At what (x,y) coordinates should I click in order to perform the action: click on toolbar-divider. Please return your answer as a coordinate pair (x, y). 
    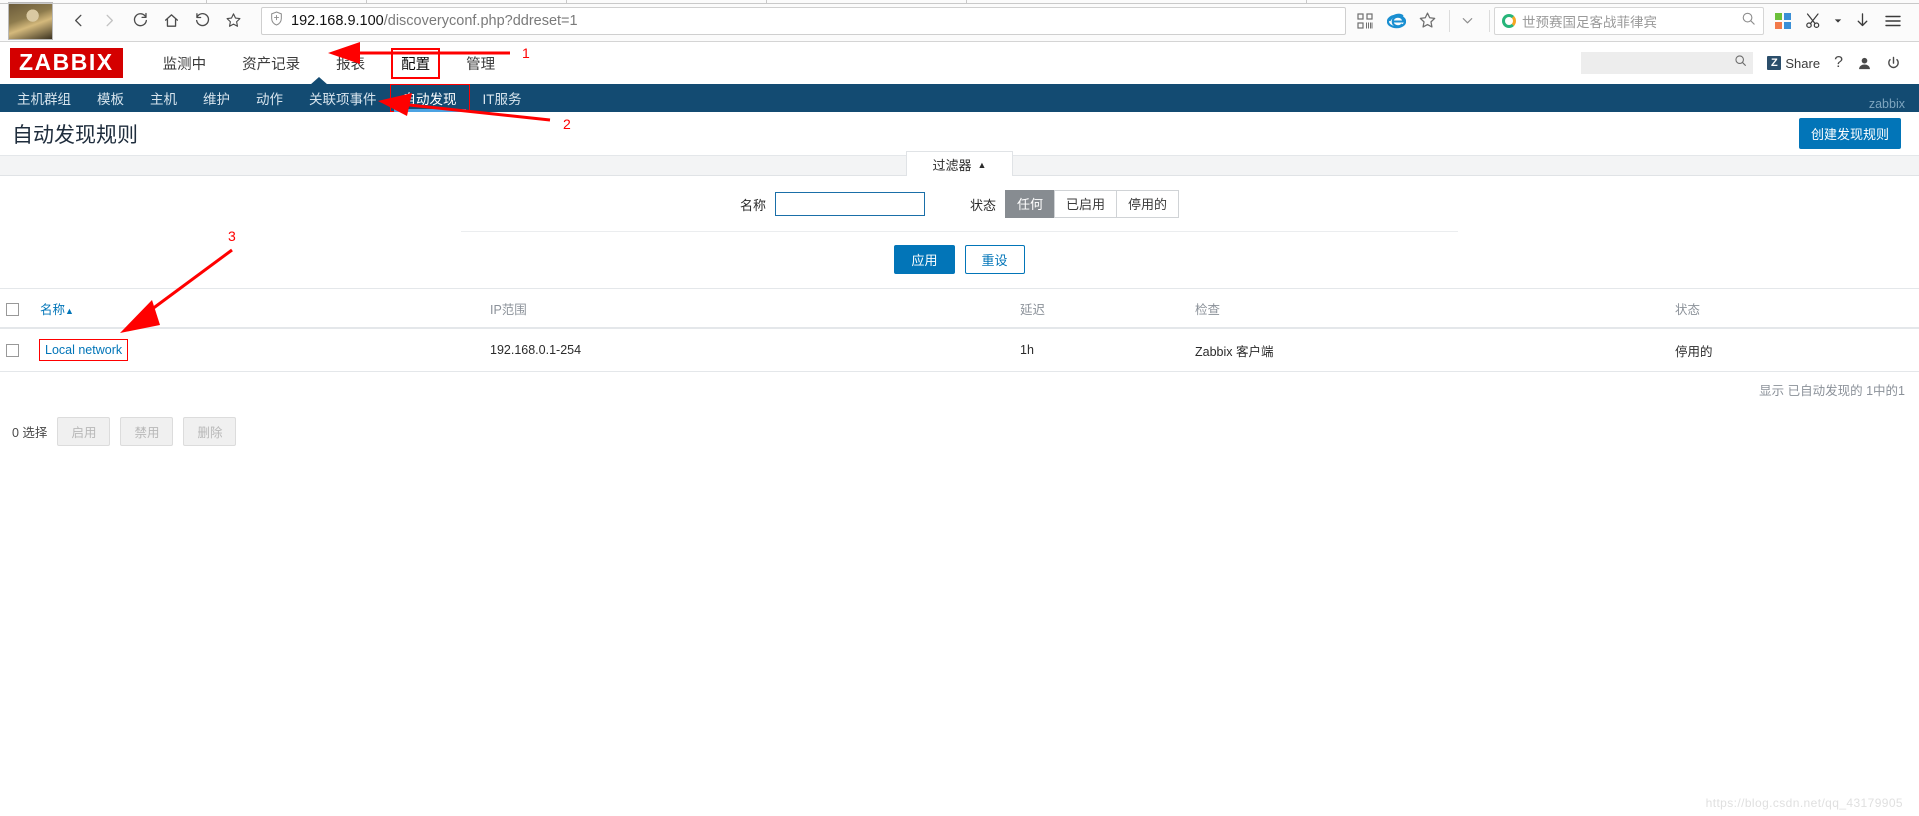
    Looking at the image, I should click on (1449, 20).